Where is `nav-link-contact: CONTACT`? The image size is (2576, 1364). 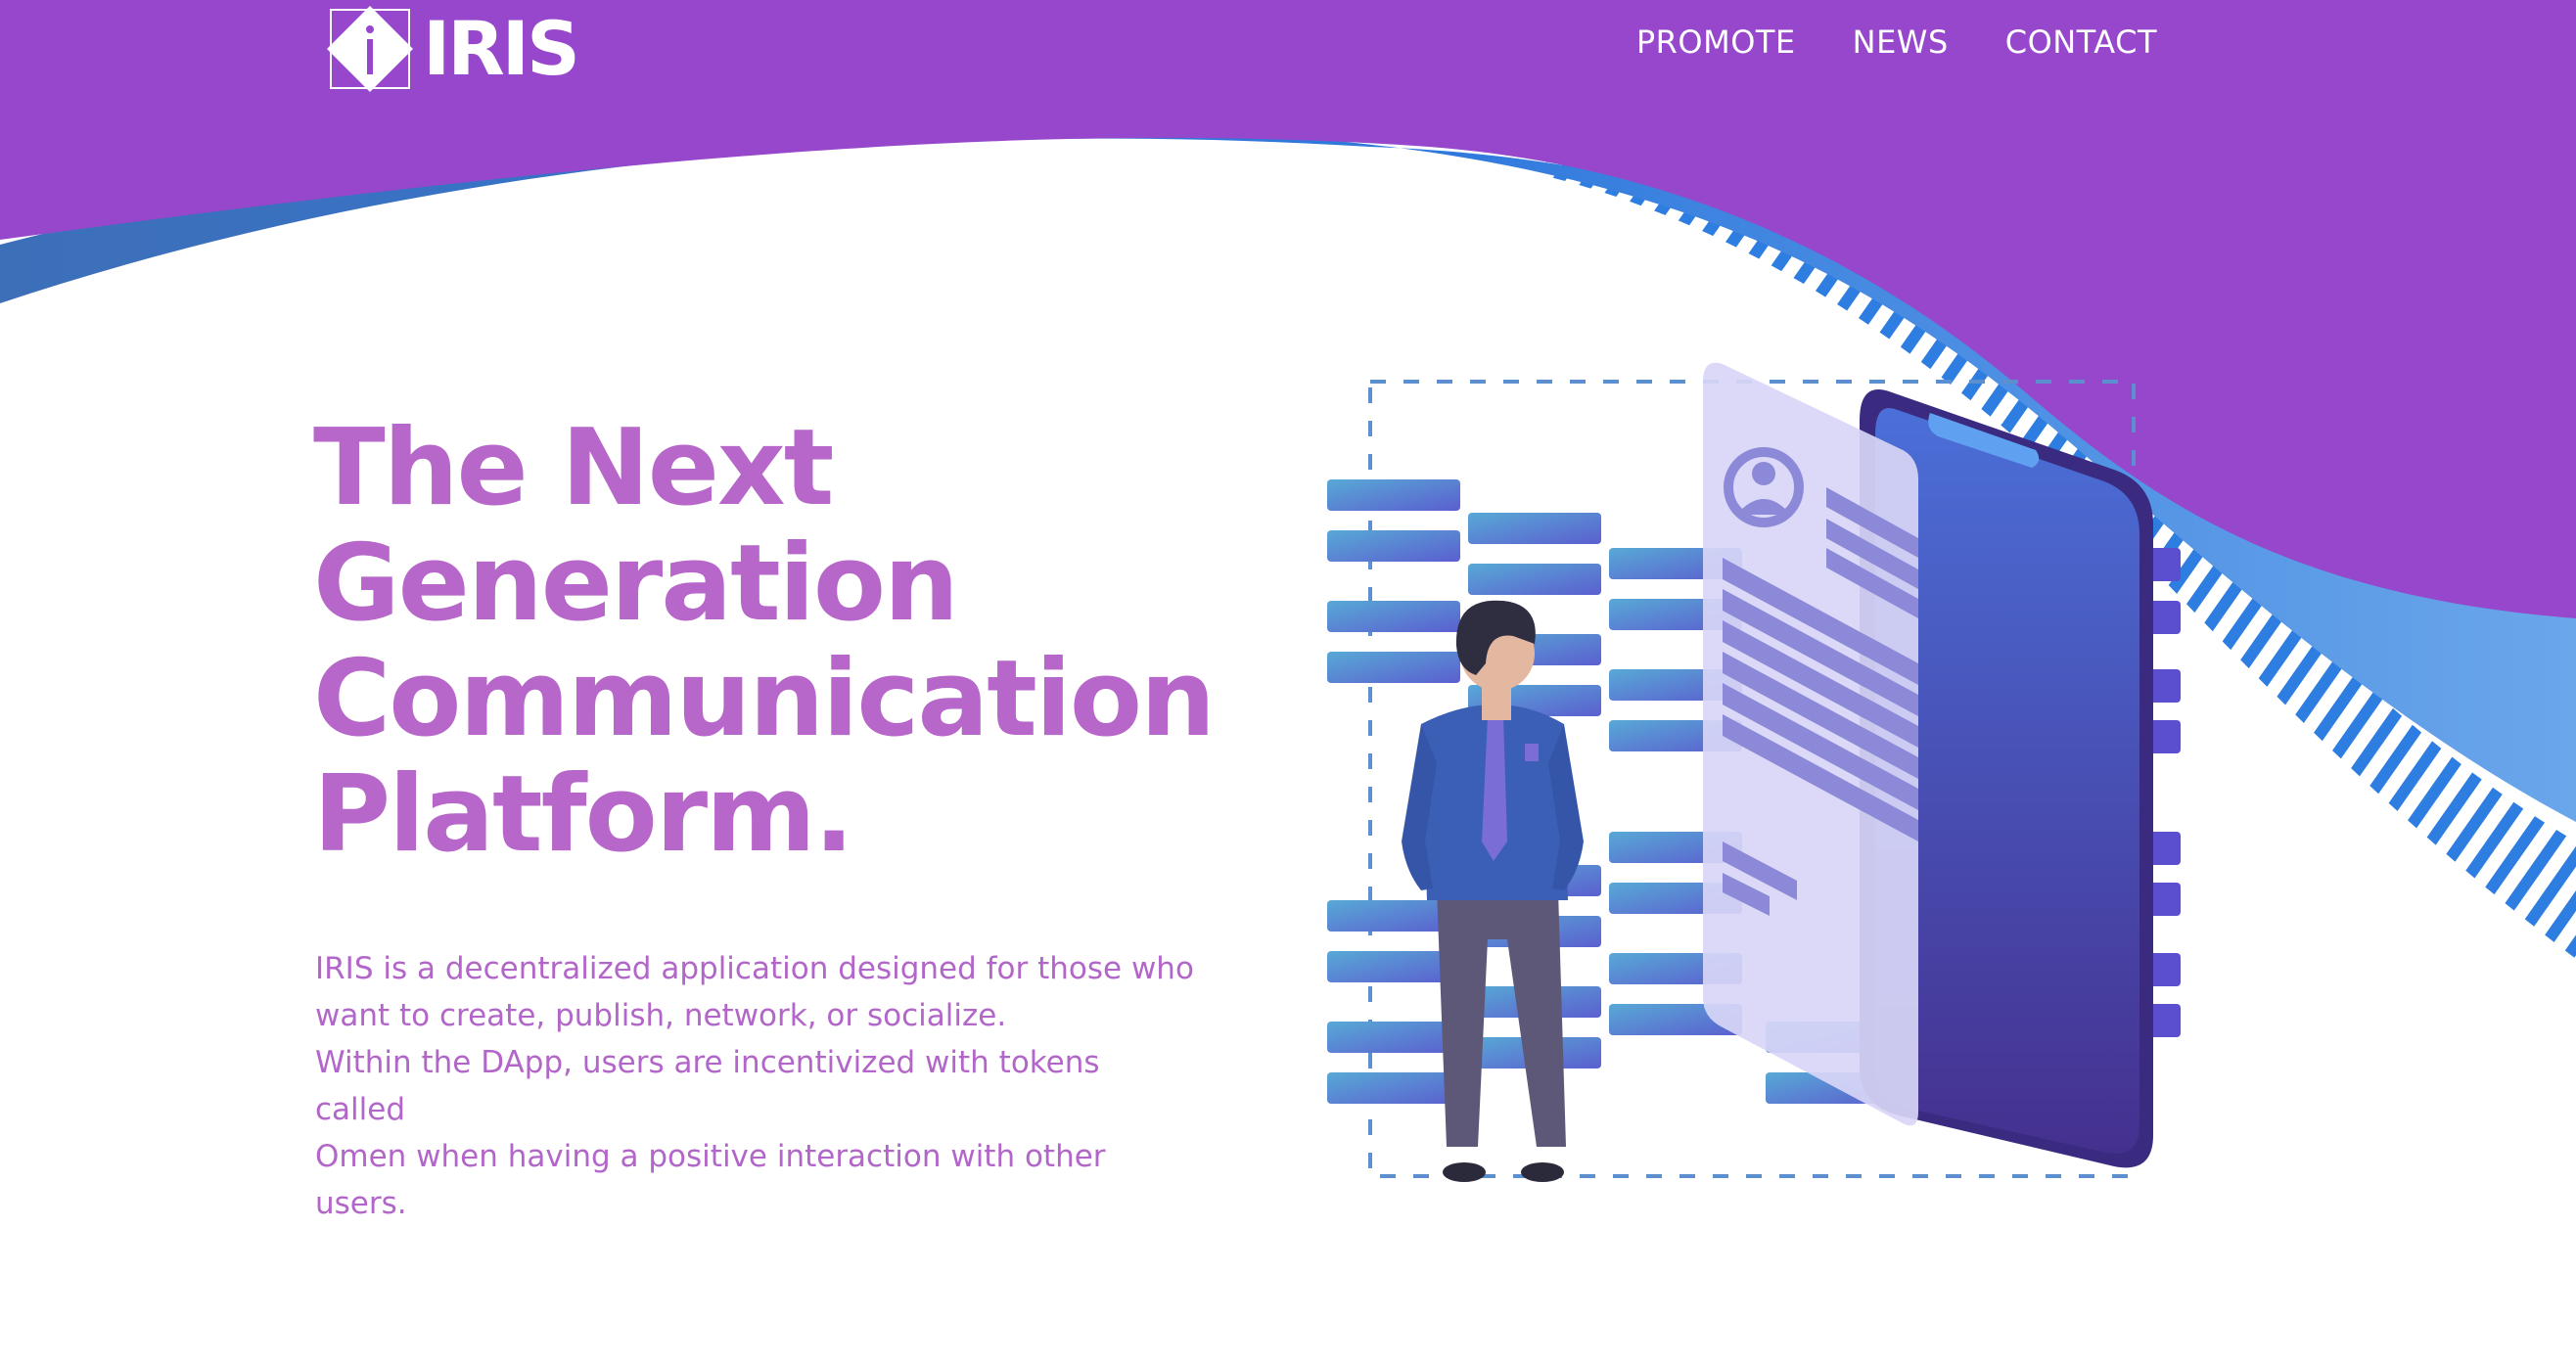 nav-link-contact: CONTACT is located at coordinates (2081, 42).